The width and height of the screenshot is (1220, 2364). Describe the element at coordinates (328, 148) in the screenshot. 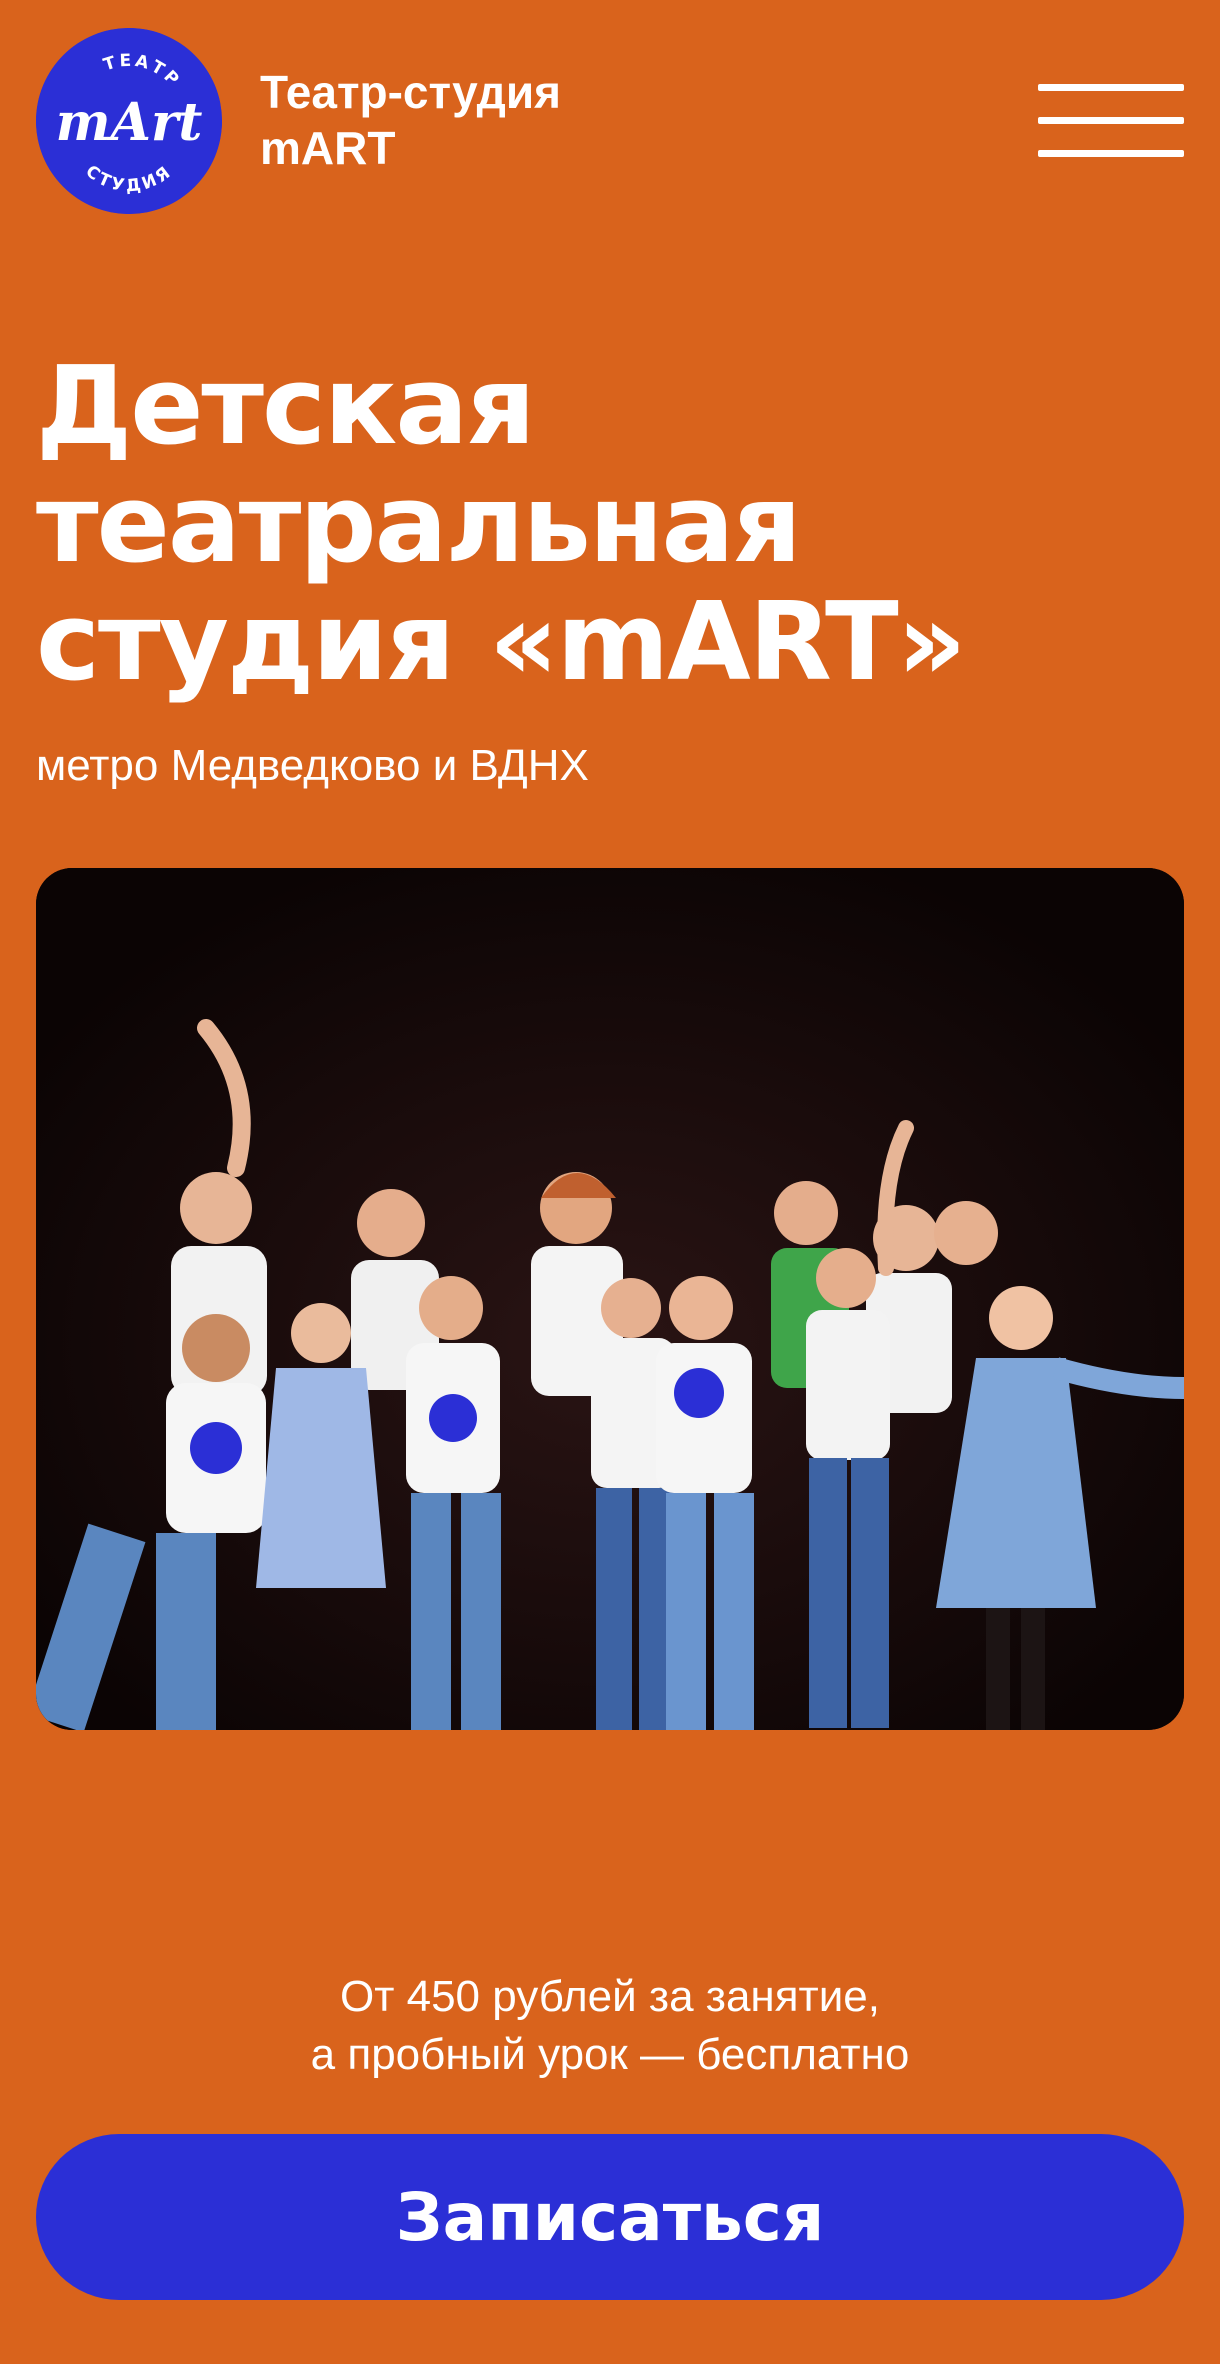

I see `brand-line-2: mART` at that location.